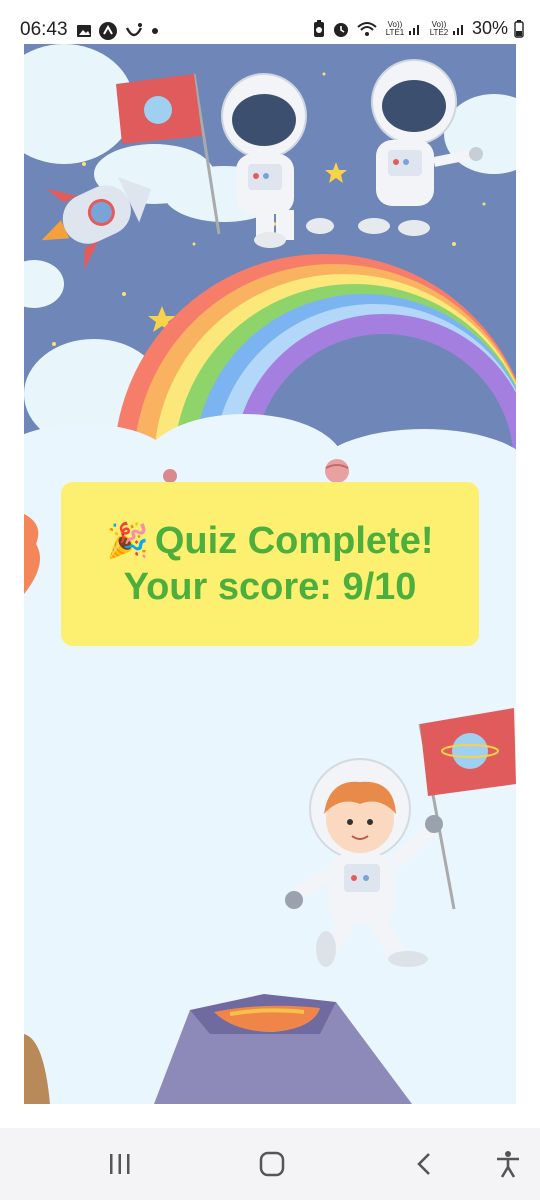  I want to click on status-system-icons: Vo)) LTE1 Vo)) LTE2 30%, so click(418, 28).